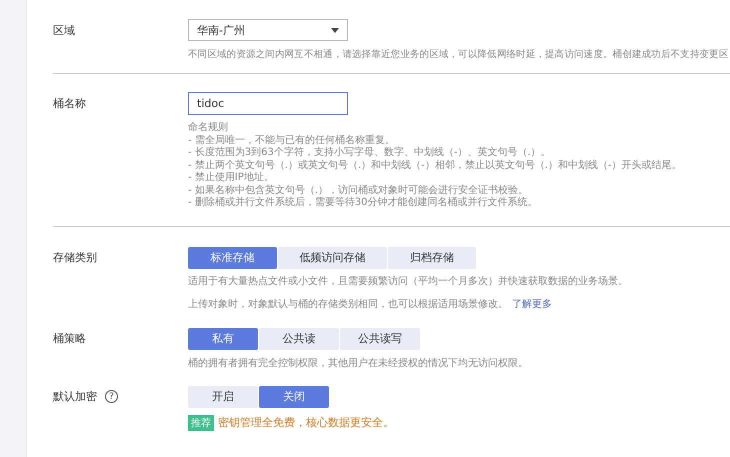 The height and width of the screenshot is (457, 730). Describe the element at coordinates (532, 304) in the screenshot. I see `learn-more-link: 了解更多` at that location.